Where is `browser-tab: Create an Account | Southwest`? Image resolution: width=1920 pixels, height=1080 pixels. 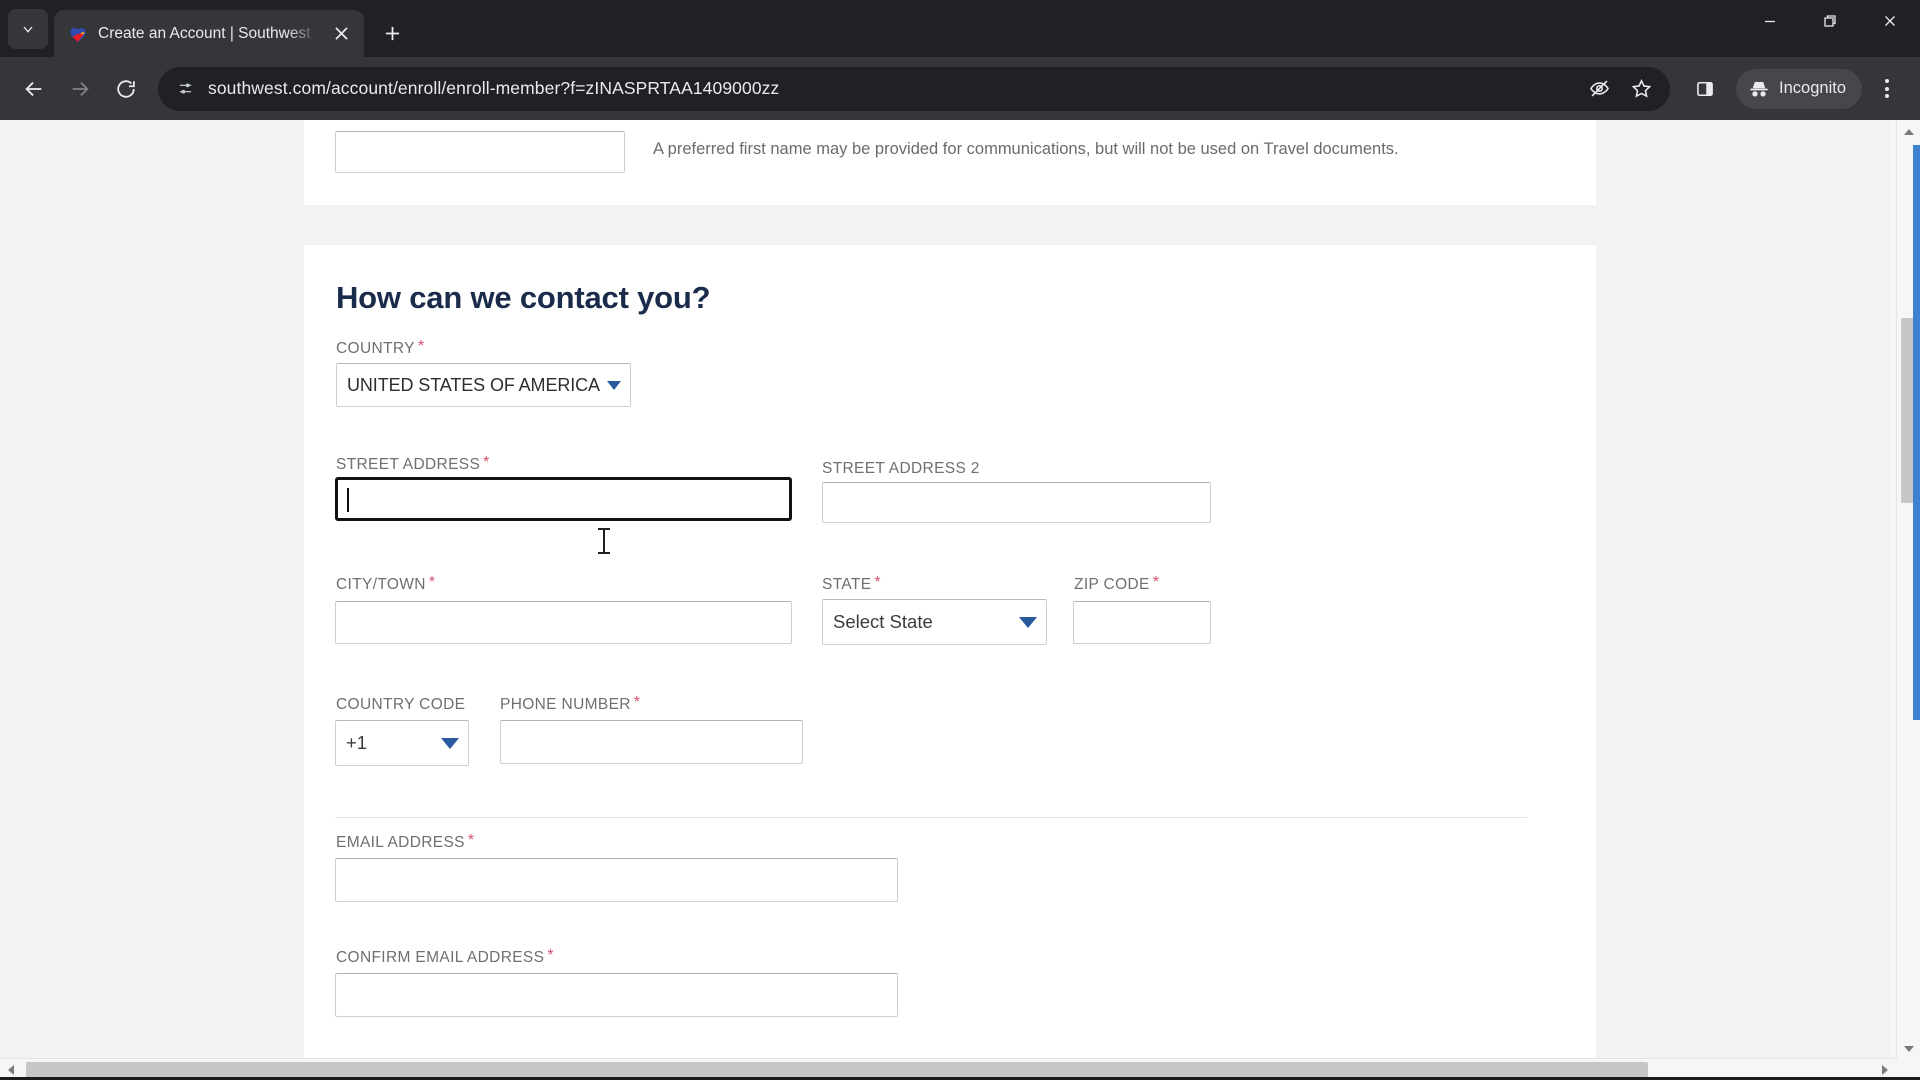 browser-tab: Create an Account | Southwest is located at coordinates (209, 33).